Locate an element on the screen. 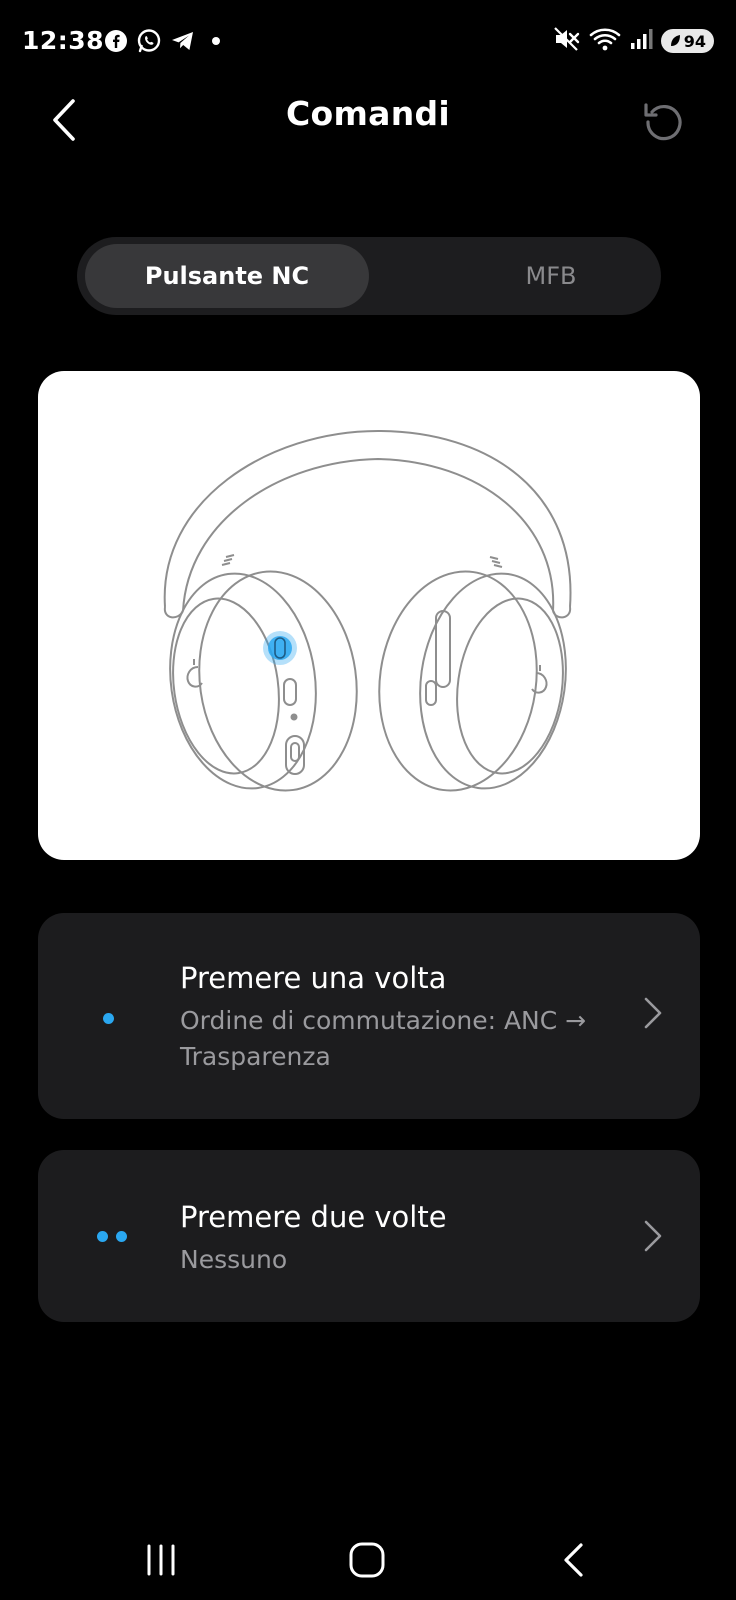 The image size is (736, 1600). option-title: Premere due volte is located at coordinates (313, 1217).